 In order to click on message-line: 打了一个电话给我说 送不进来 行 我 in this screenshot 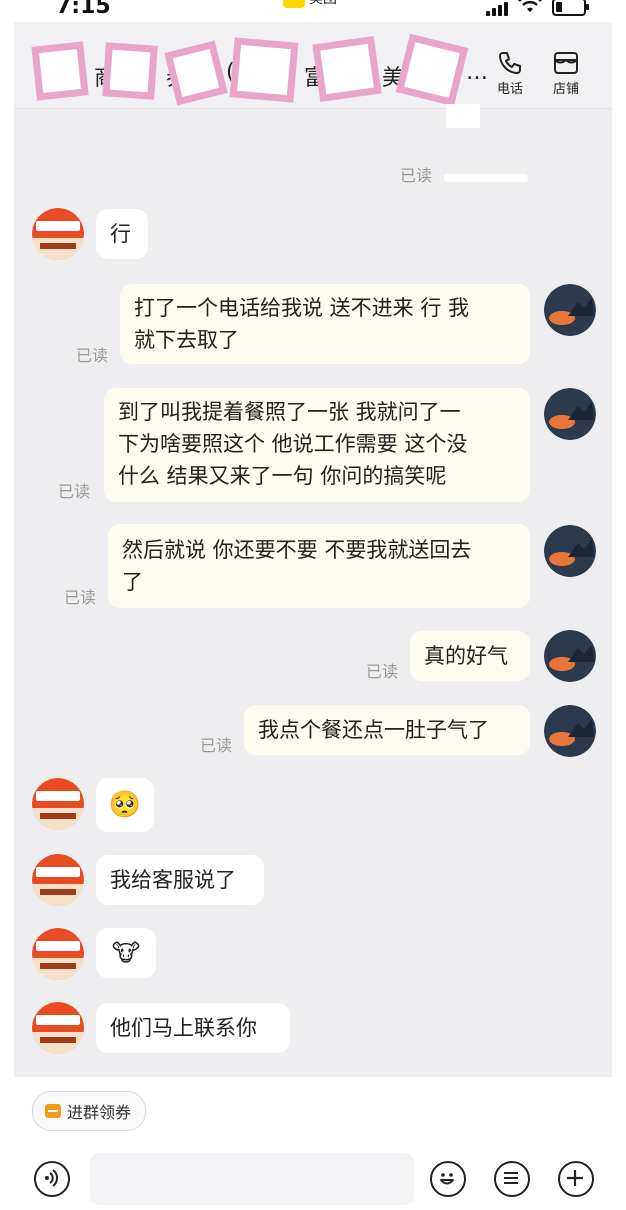, I will do `click(302, 308)`.